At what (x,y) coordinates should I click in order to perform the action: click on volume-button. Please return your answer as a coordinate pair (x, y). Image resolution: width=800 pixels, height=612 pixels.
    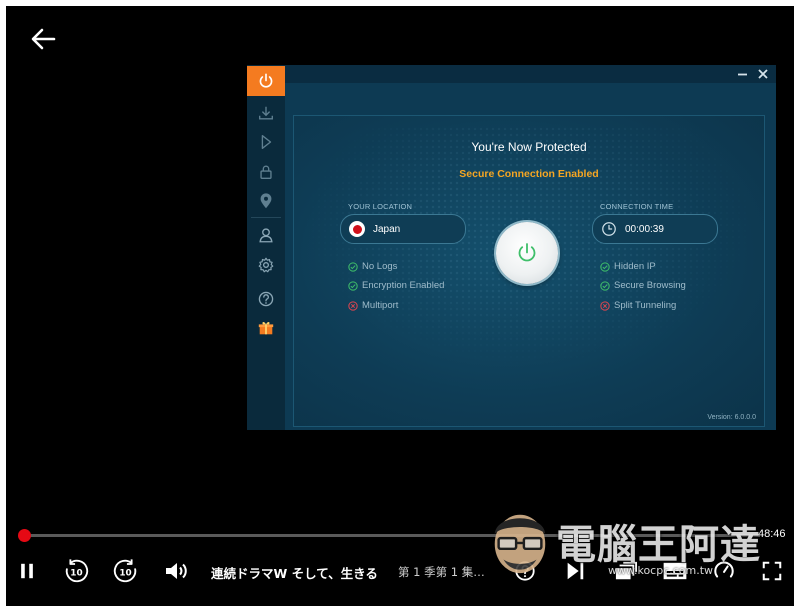
    Looking at the image, I should click on (177, 571).